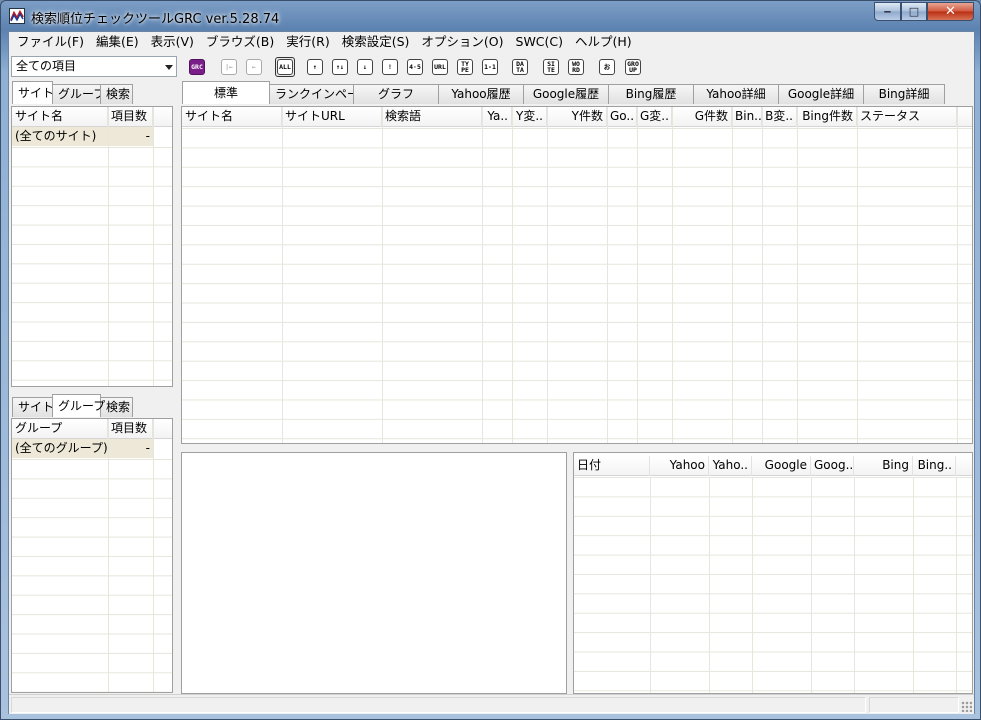 The image size is (981, 720). I want to click on column-yahoo-change: Yaho.., so click(730, 466).